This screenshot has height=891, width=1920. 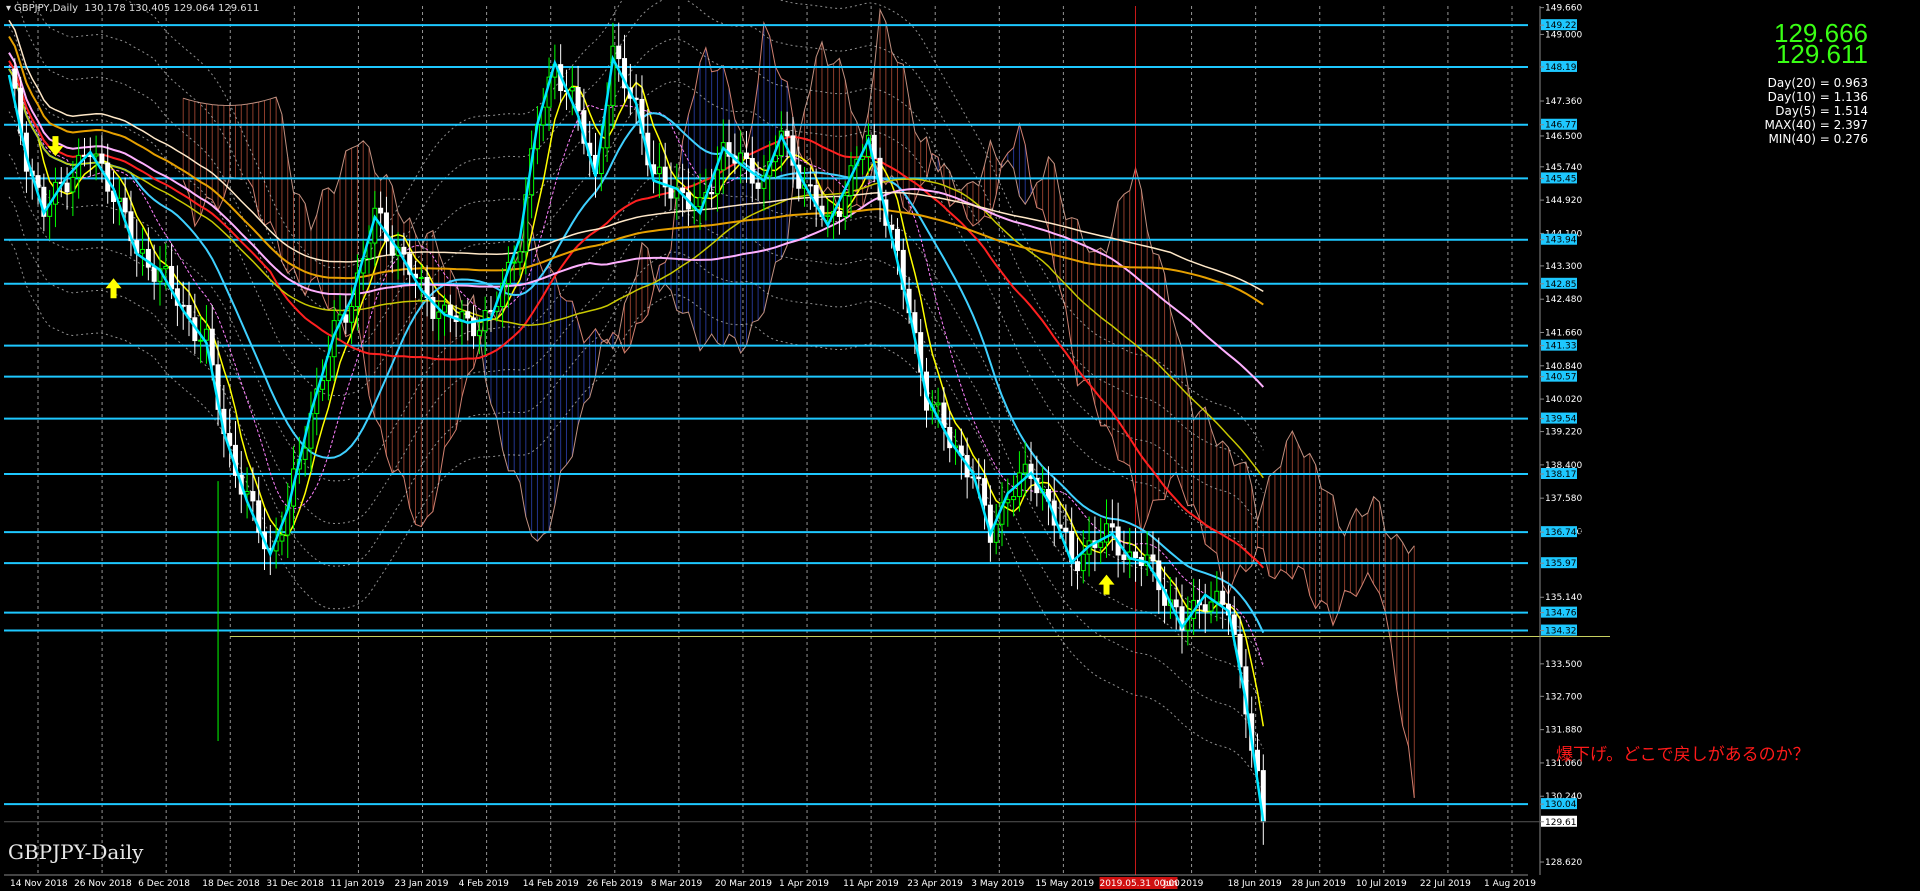 I want to click on y-tick-label: 140.572, so click(x=1563, y=378).